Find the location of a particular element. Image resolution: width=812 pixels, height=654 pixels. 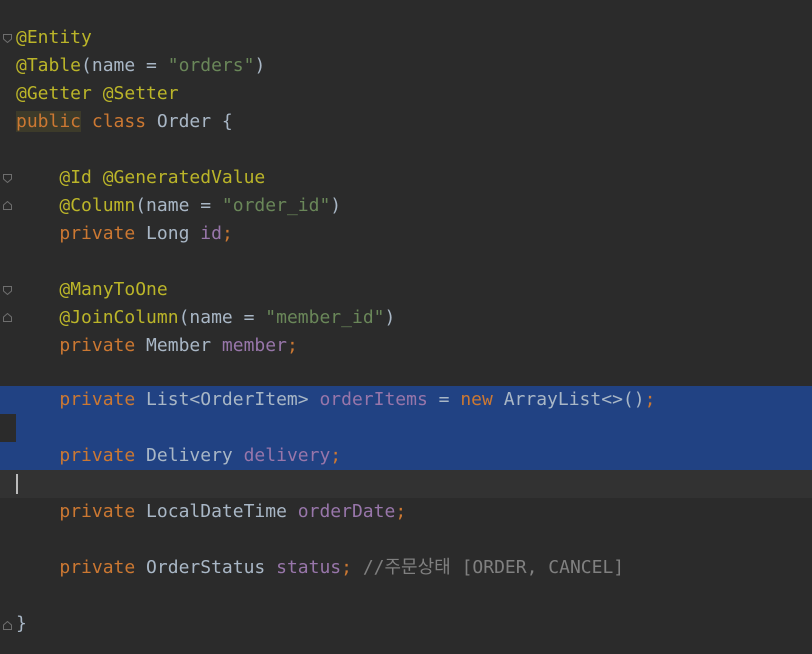

code-line-1: @Entity is located at coordinates (406, 38).